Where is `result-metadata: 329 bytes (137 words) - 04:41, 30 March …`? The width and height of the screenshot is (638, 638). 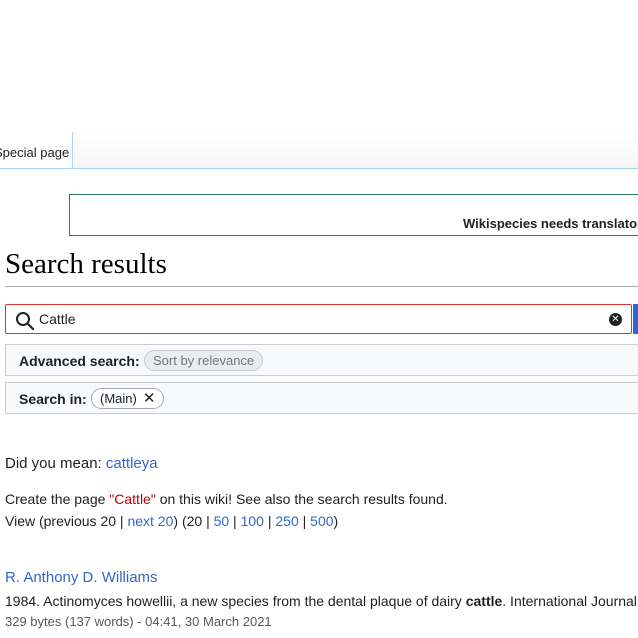
result-metadata: 329 bytes (137 words) - 04:41, 30 March … is located at coordinates (138, 621).